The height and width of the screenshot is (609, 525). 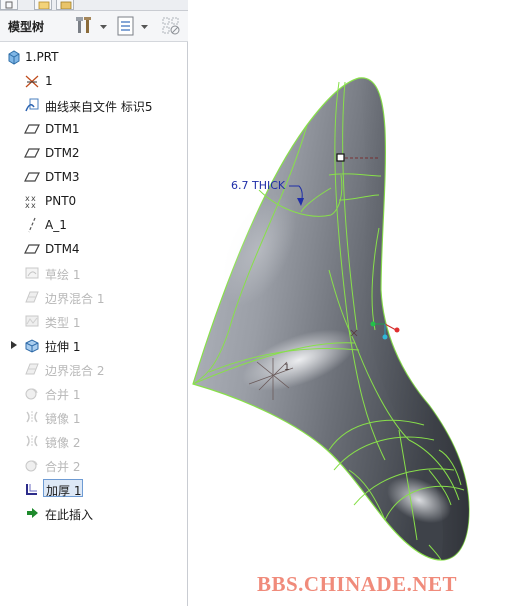 I want to click on tree-item-sketch1: 草绘 1, so click(x=93, y=273).